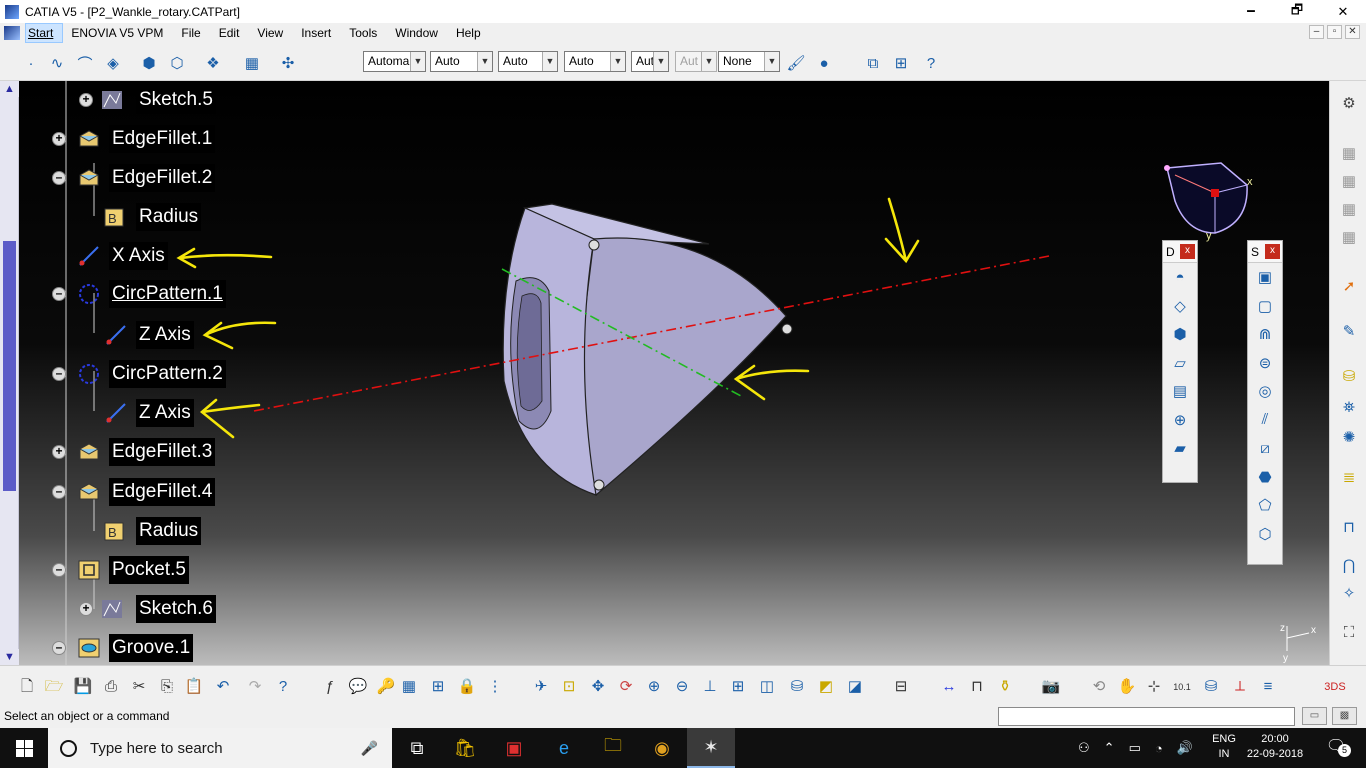 The image size is (1366, 768). What do you see at coordinates (1265, 477) in the screenshot?
I see `stiffener-icon: ⬣` at bounding box center [1265, 477].